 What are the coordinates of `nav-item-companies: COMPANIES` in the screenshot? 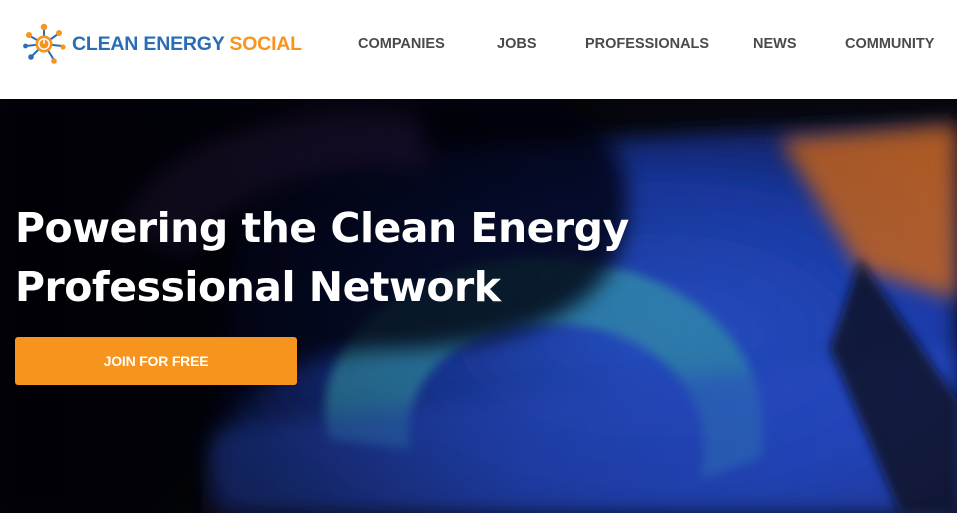 It's located at (401, 44).